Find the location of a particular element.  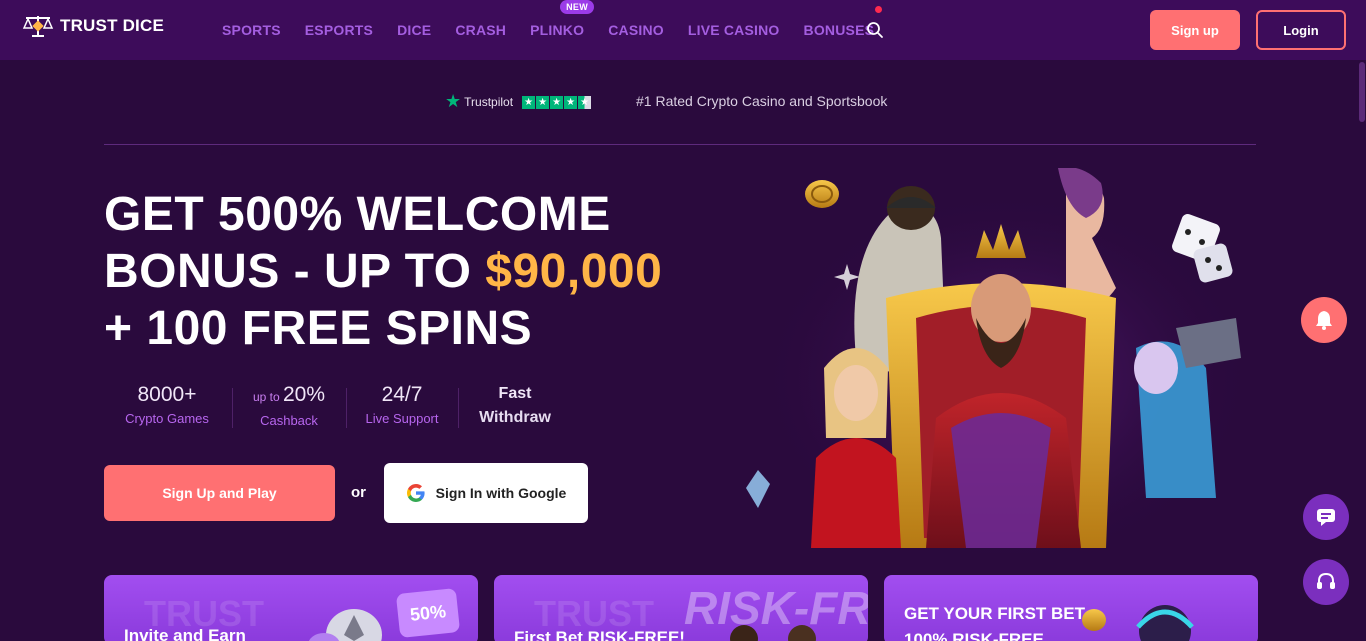

gamer-avatar is located at coordinates (1165, 623).